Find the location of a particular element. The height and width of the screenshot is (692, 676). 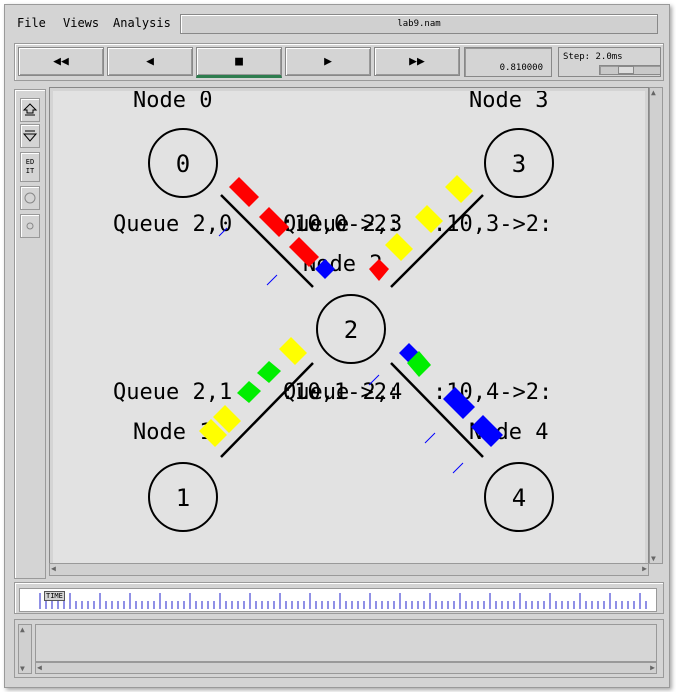

timeline-slider: TIME is located at coordinates (338, 600).